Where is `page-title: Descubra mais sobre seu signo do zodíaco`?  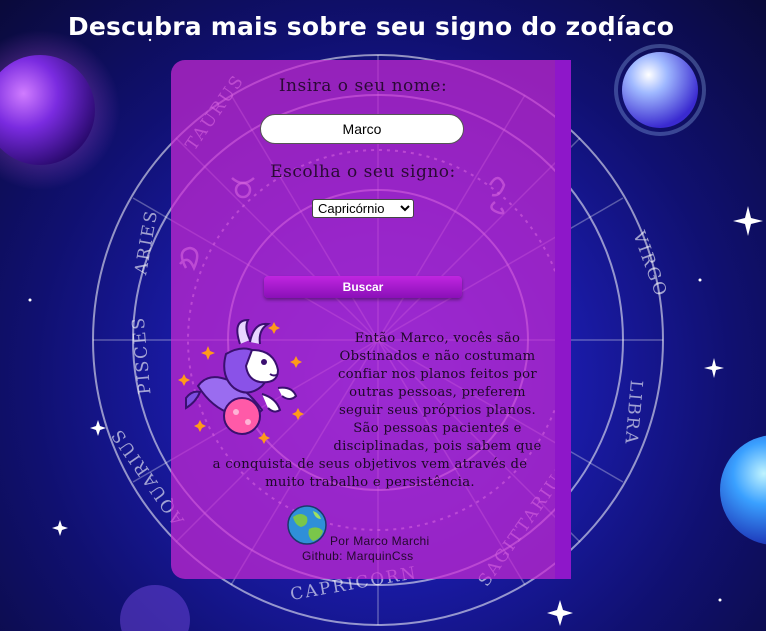 page-title: Descubra mais sobre seu signo do zodíaco is located at coordinates (371, 26).